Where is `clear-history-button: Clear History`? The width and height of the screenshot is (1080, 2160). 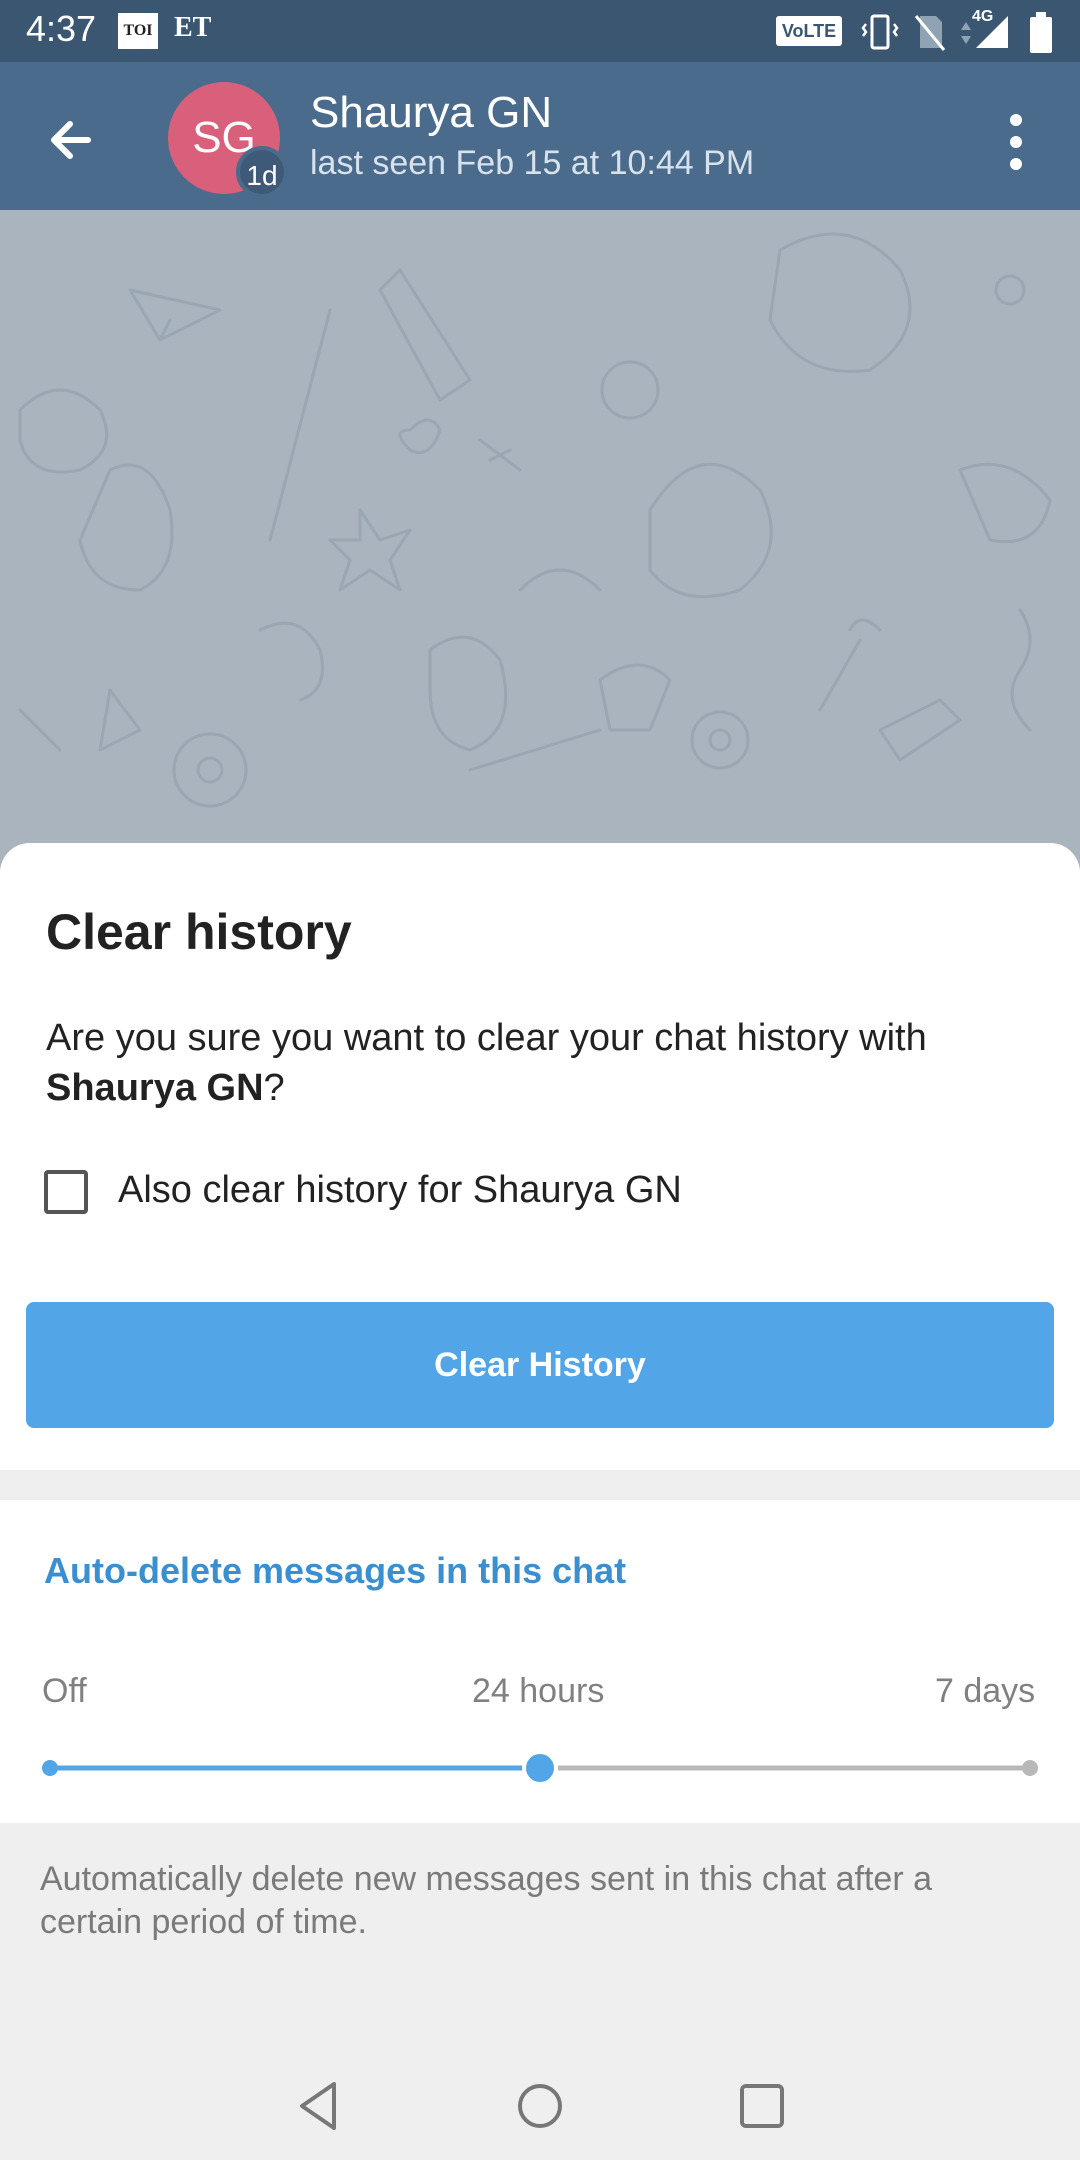 clear-history-button: Clear History is located at coordinates (540, 1365).